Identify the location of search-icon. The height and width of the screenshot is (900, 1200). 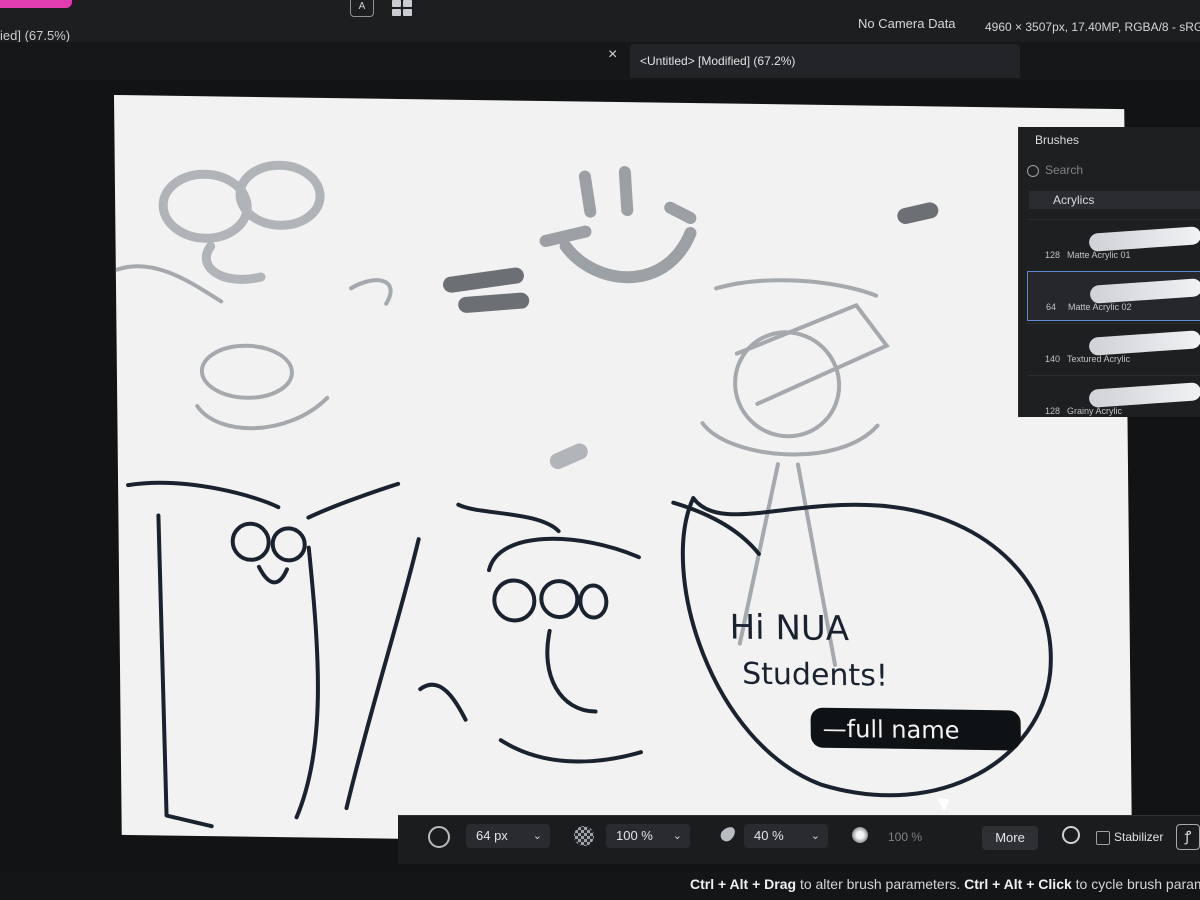
(1033, 170).